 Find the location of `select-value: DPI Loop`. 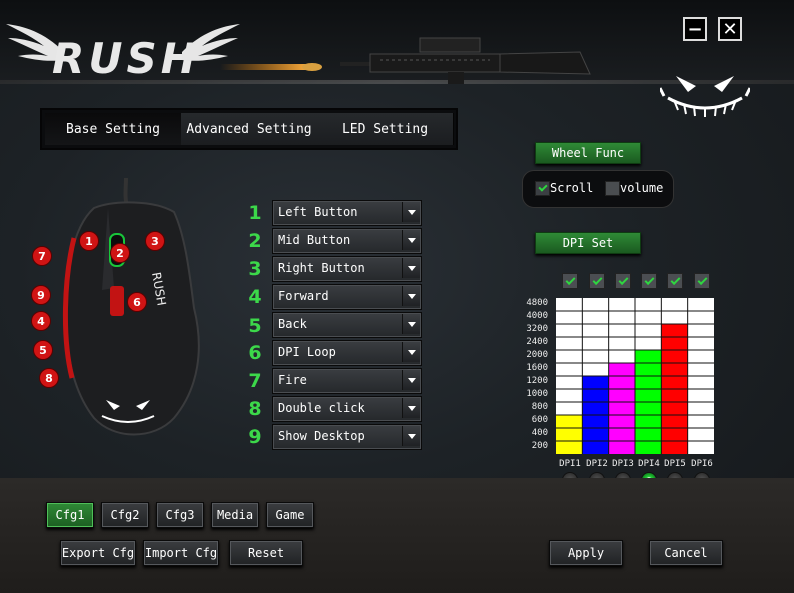

select-value: DPI Loop is located at coordinates (307, 352).